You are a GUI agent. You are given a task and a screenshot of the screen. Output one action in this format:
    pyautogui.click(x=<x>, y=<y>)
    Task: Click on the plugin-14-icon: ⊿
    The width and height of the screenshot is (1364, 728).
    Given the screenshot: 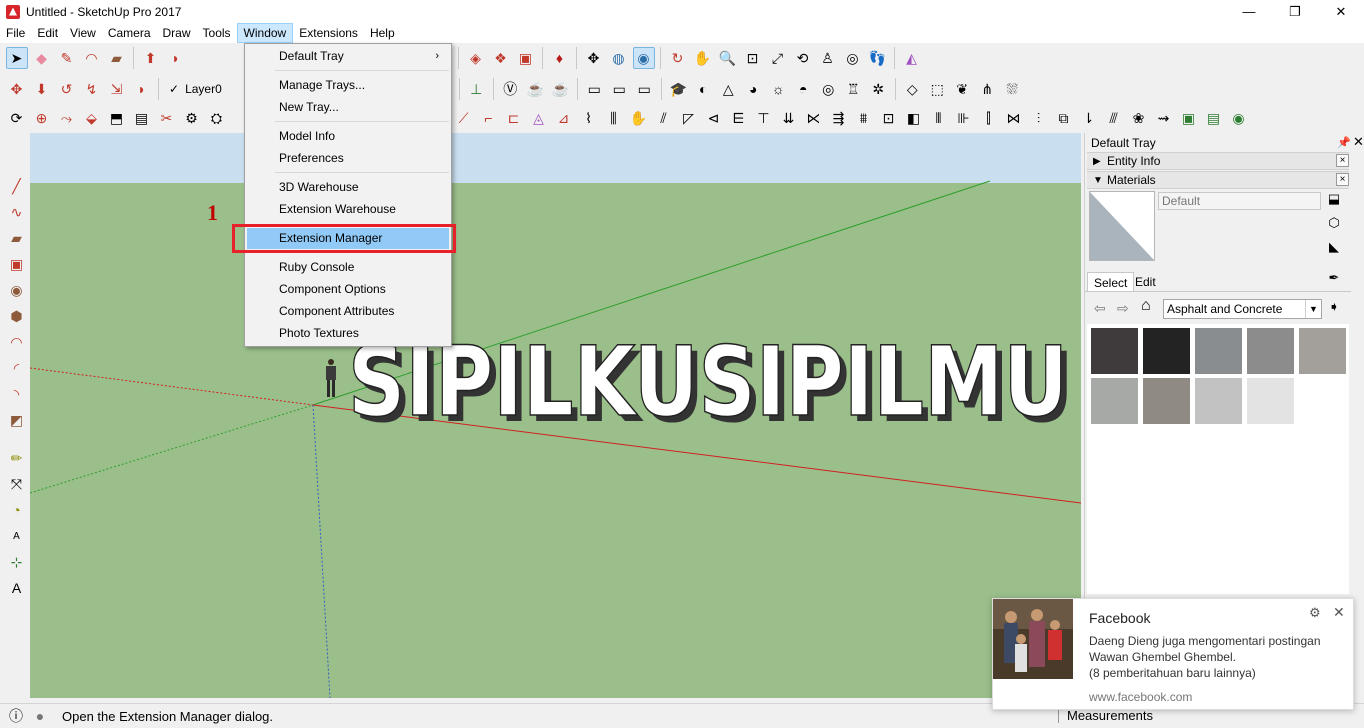 What is the action you would take?
    pyautogui.click(x=564, y=118)
    